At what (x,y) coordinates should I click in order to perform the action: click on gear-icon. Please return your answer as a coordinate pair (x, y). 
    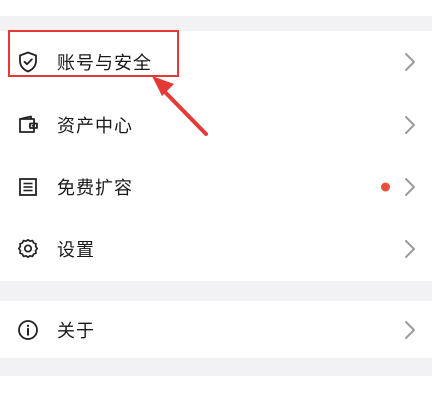
    Looking at the image, I should click on (28, 249).